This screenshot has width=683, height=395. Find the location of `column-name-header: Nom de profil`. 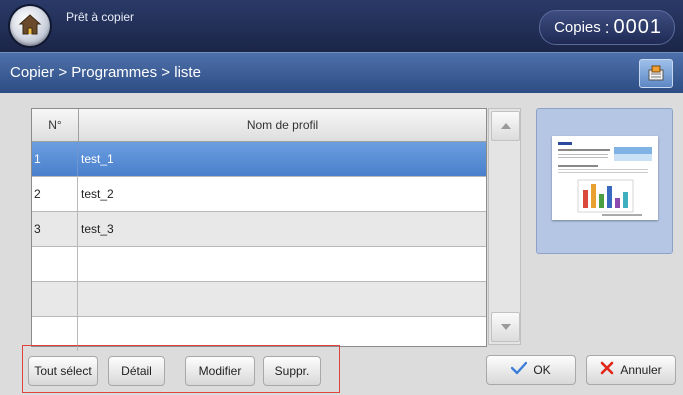

column-name-header: Nom de profil is located at coordinates (282, 125).